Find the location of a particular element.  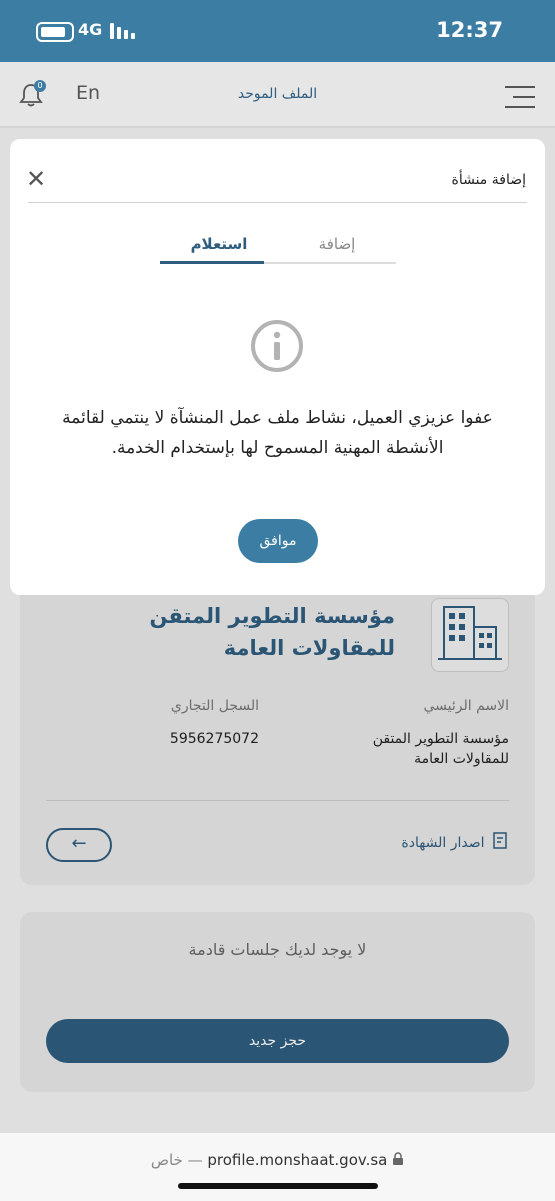

browser-url-bar: خاص — profile.monshaat.gov.sa is located at coordinates (277, 1166).